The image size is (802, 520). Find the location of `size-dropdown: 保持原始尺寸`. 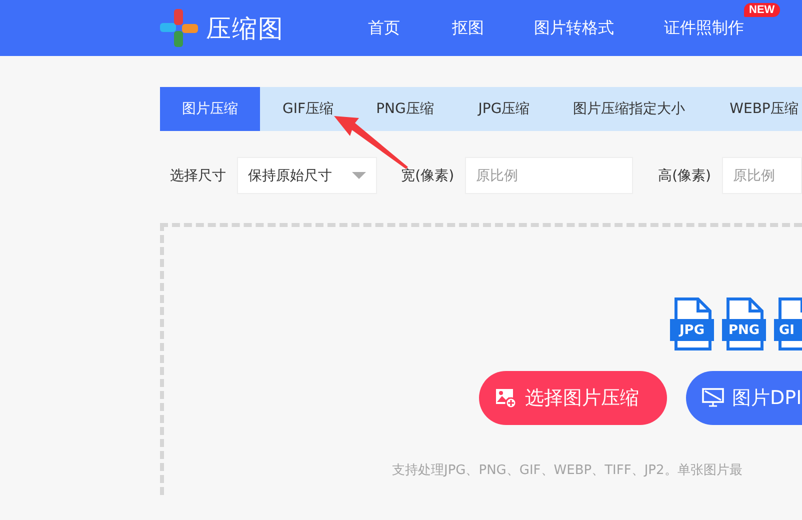

size-dropdown: 保持原始尺寸 is located at coordinates (307, 175).